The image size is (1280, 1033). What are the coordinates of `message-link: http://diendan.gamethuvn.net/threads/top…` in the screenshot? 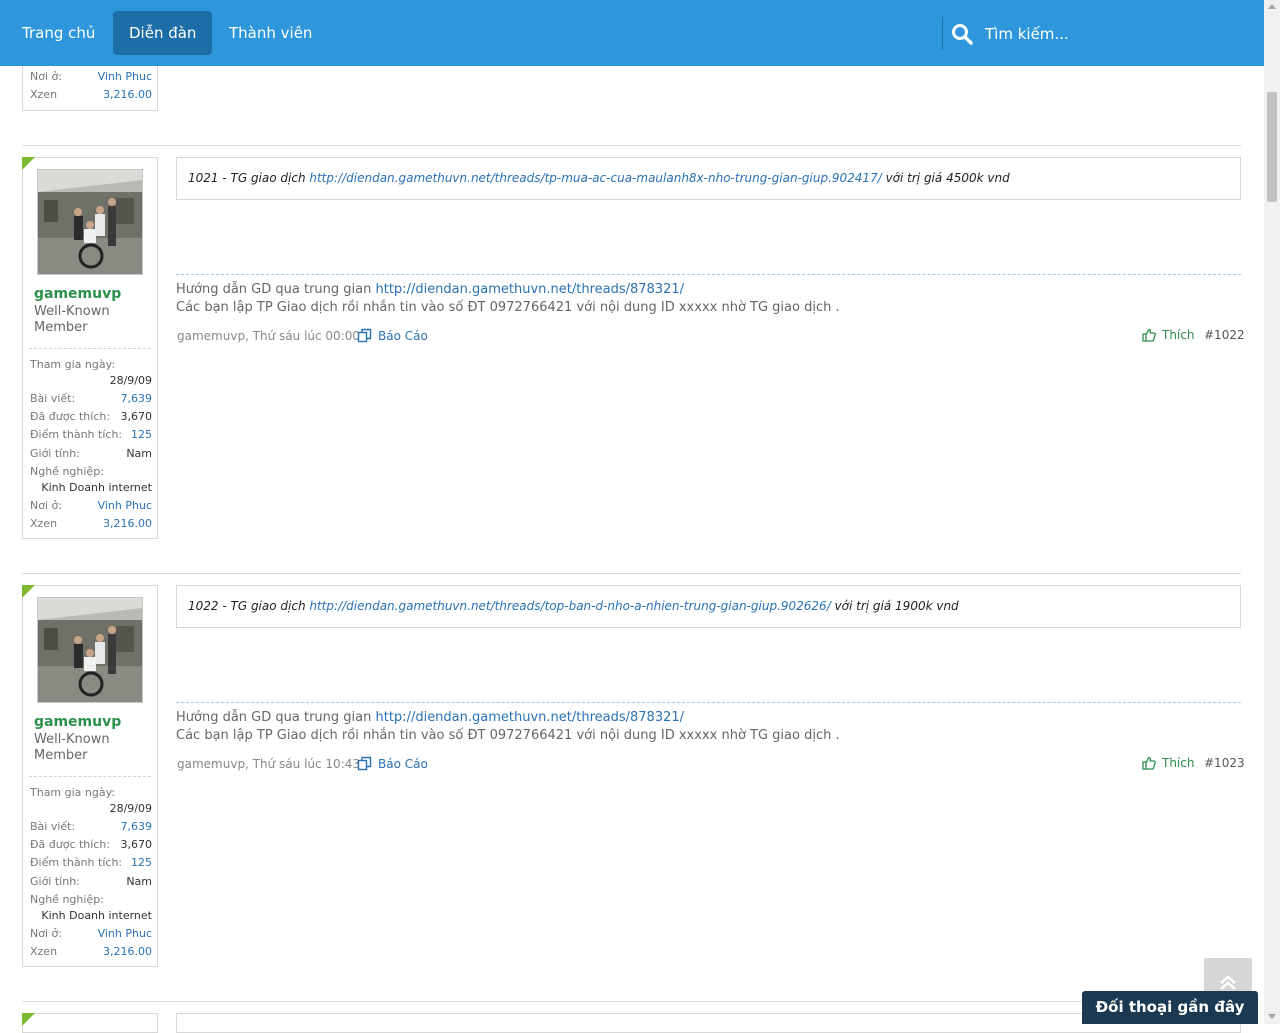 It's located at (569, 606).